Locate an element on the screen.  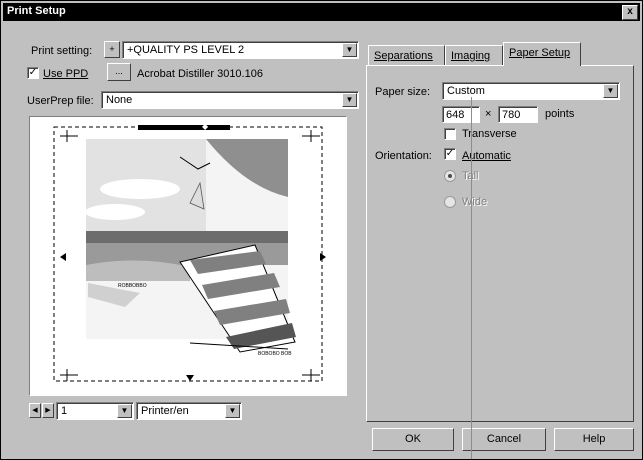
preview-mode-select: Printer/en ▼ is located at coordinates (189, 411).